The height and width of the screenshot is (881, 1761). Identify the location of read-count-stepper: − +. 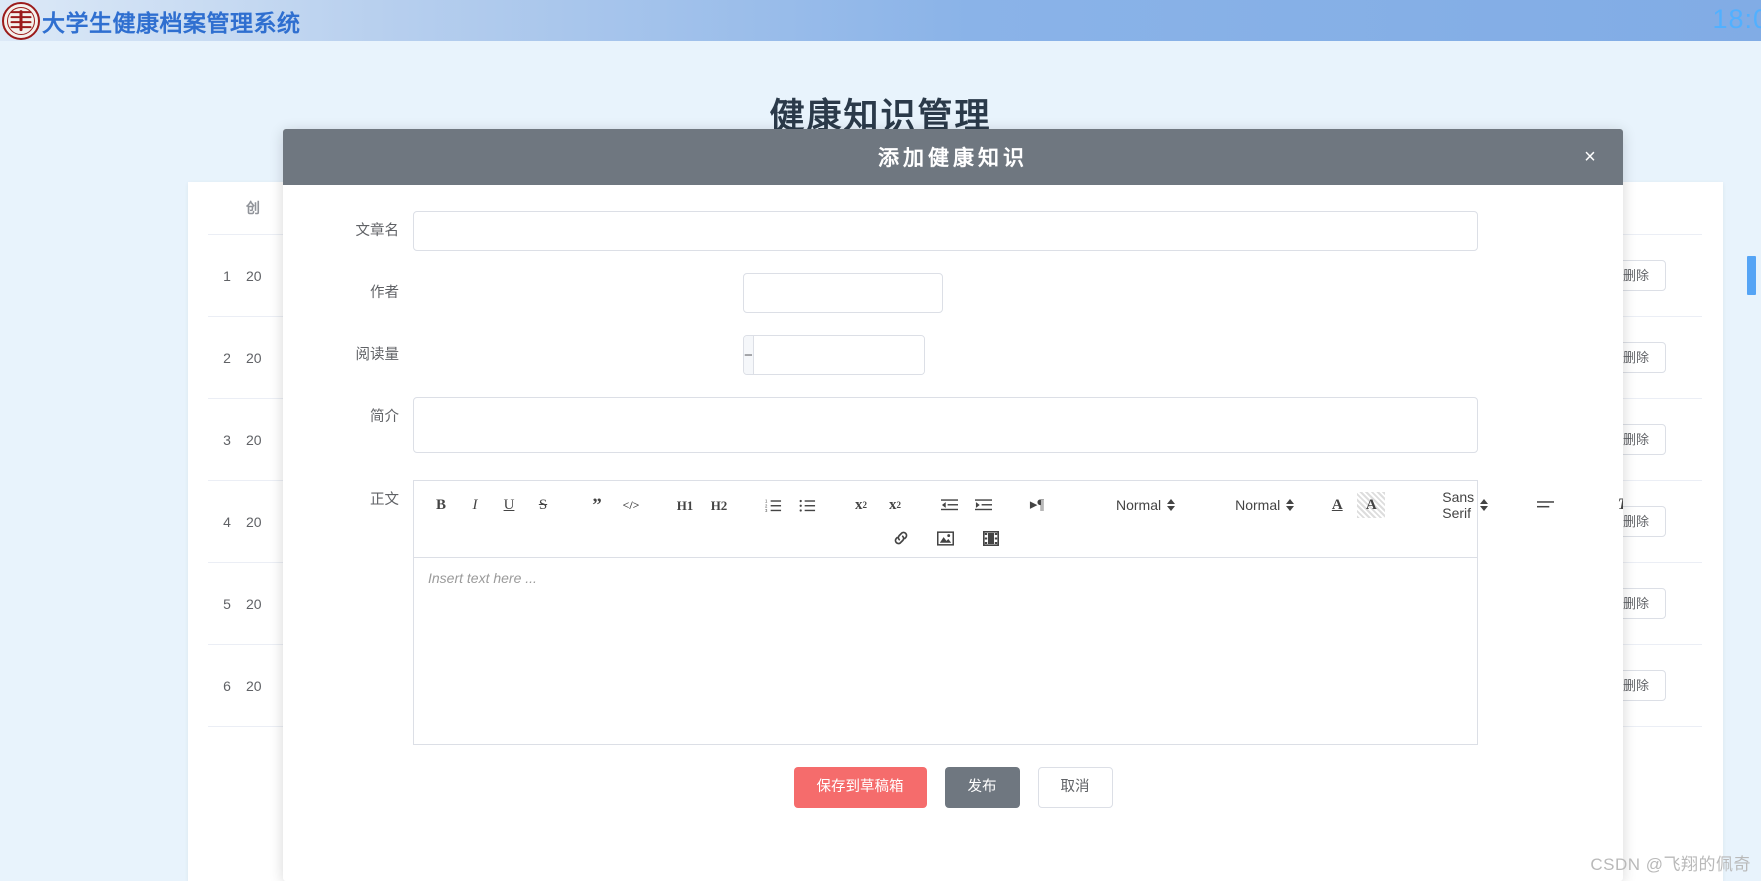
(834, 355).